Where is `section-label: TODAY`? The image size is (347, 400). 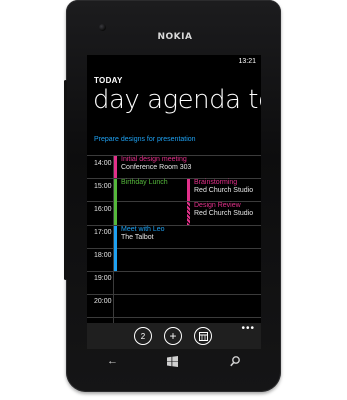
section-label: TODAY is located at coordinates (108, 80).